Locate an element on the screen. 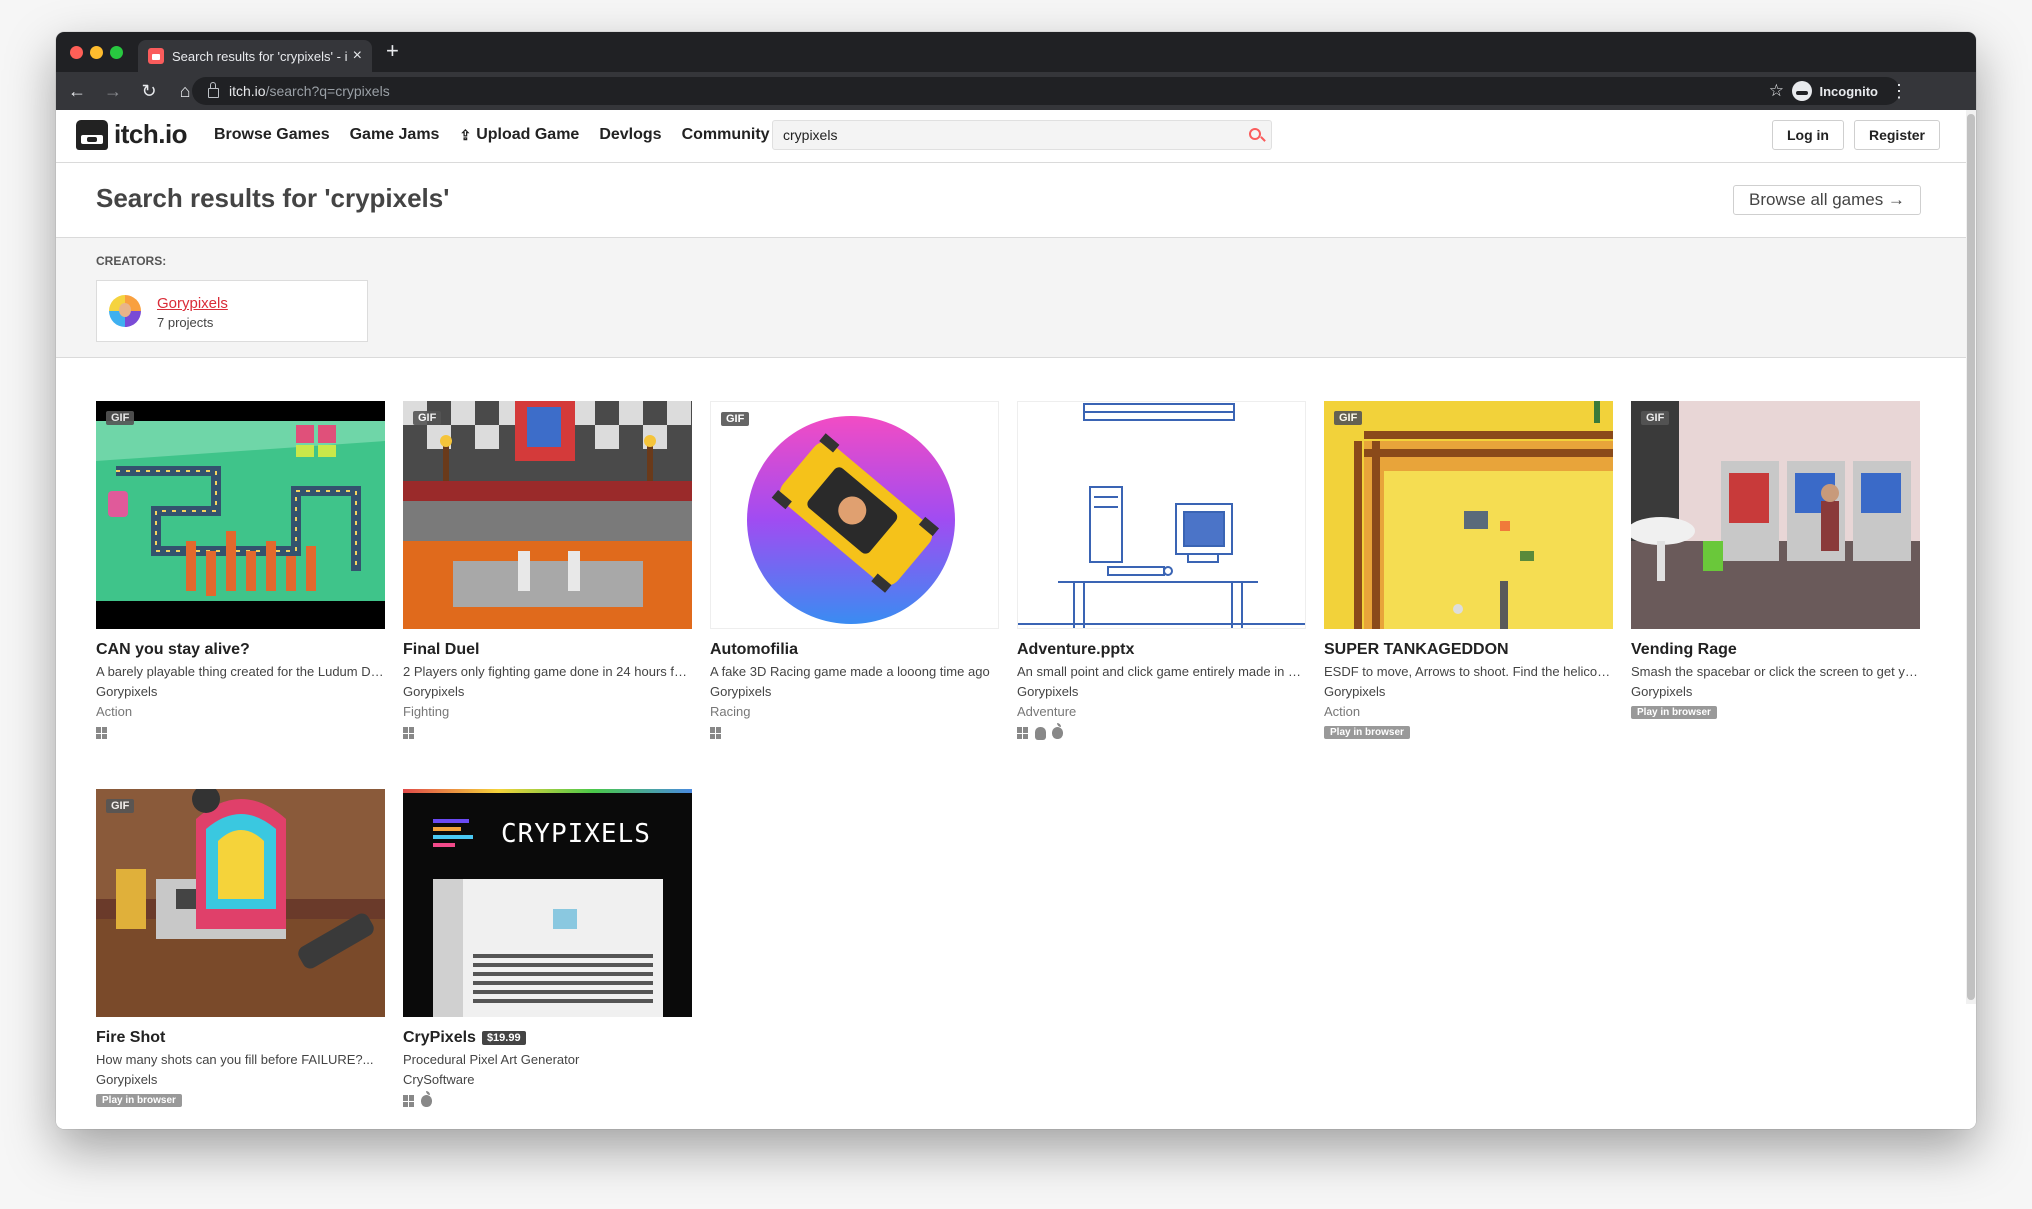 This screenshot has width=2032, height=1209. site-search is located at coordinates (1022, 135).